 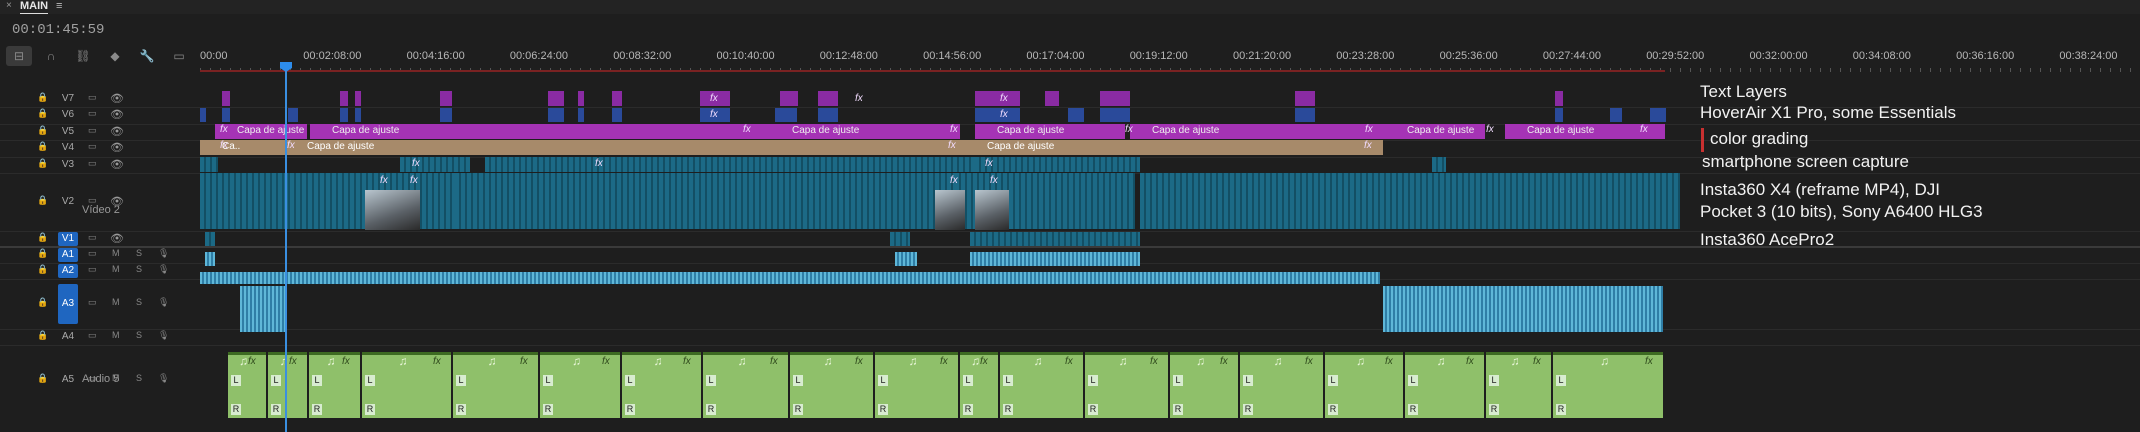 What do you see at coordinates (58, 30) in the screenshot?
I see `playhead-timecode: 00:01:45:59` at bounding box center [58, 30].